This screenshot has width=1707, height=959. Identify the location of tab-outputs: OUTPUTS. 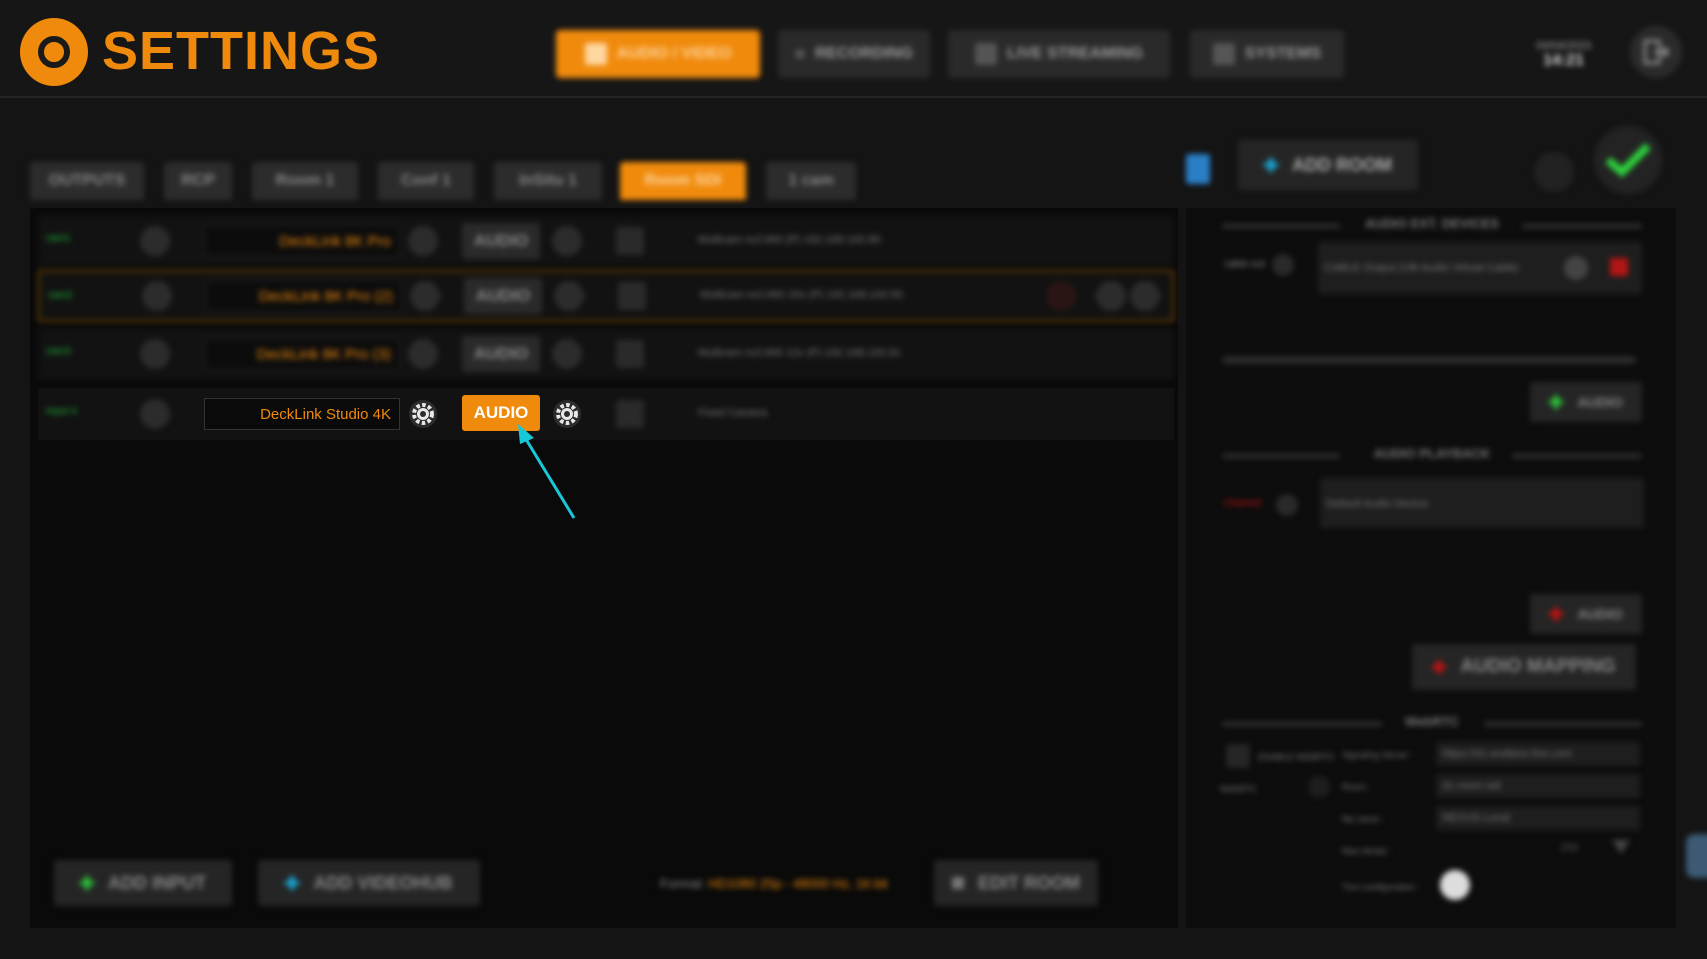
(87, 181).